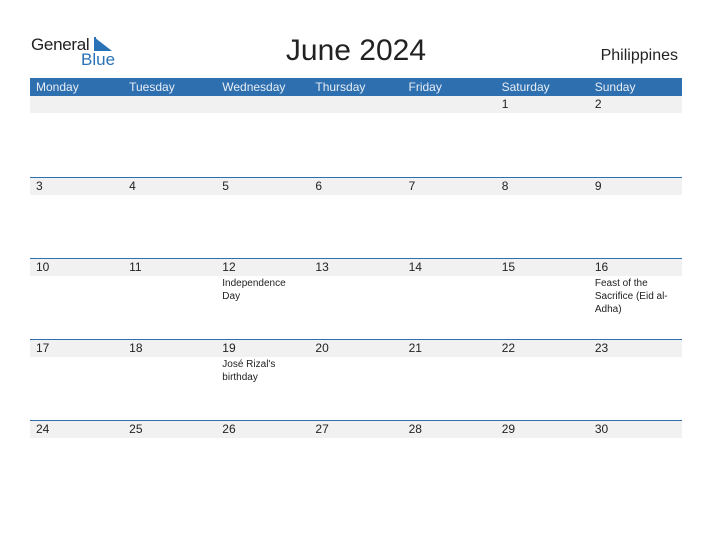  Describe the element at coordinates (449, 380) in the screenshot. I see `day-cell: 21` at that location.